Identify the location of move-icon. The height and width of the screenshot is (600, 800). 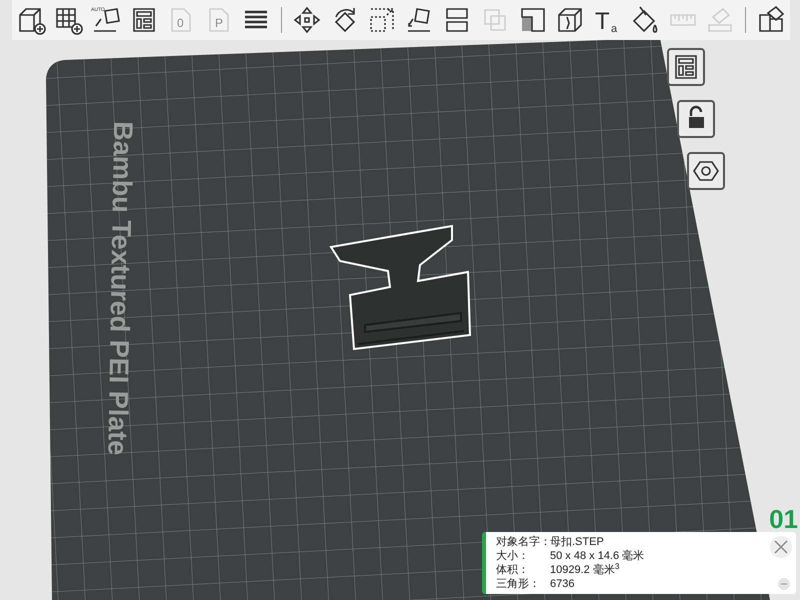
(307, 20).